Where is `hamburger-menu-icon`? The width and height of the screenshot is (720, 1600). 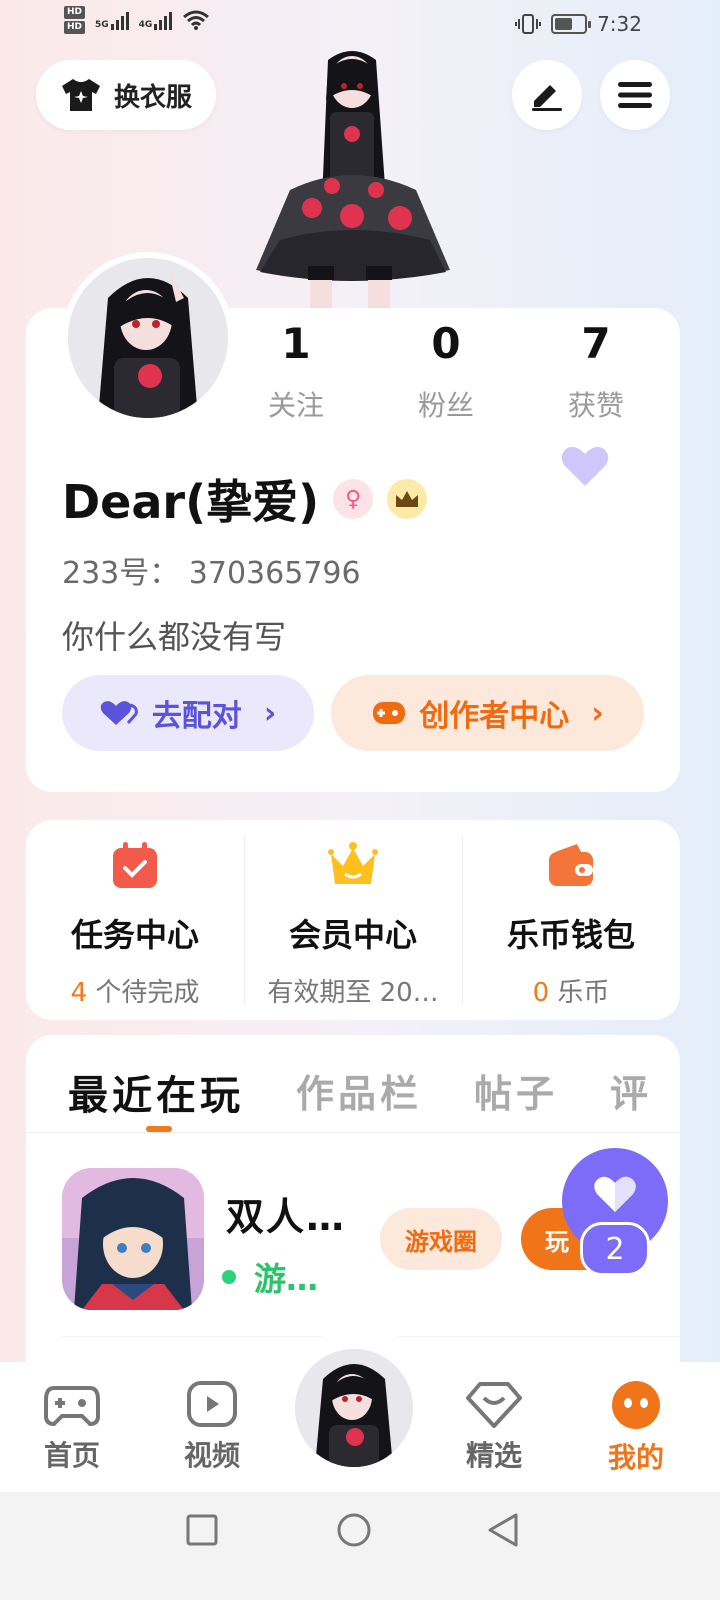
hamburger-menu-icon is located at coordinates (635, 95).